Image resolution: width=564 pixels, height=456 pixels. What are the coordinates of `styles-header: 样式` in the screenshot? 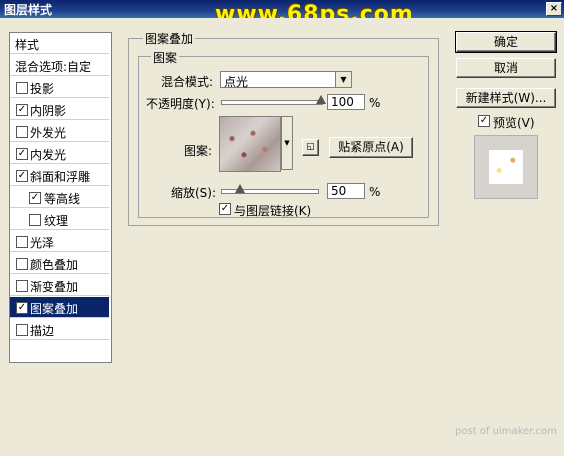 It's located at (59, 43).